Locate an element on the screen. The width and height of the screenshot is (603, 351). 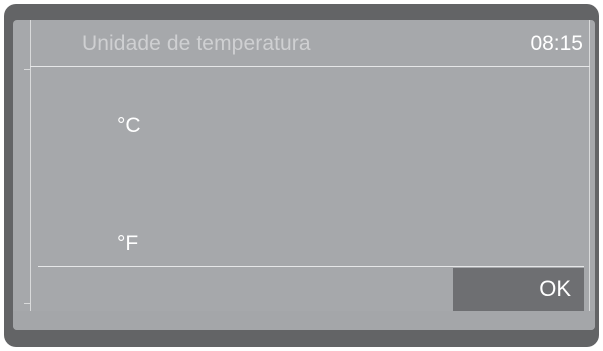
clock-display: 08:15 is located at coordinates (556, 43).